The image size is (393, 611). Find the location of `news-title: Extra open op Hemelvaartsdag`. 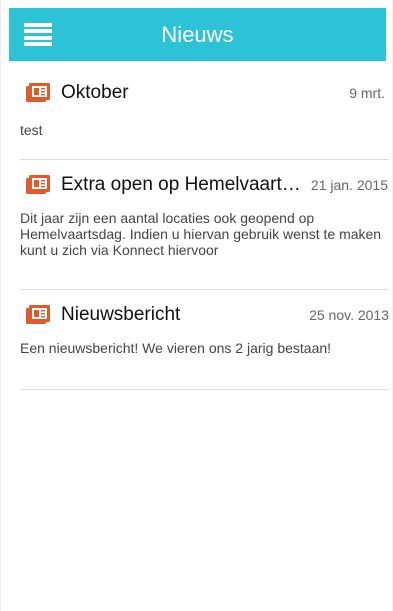

news-title: Extra open op Hemelvaartsdag is located at coordinates (182, 184).